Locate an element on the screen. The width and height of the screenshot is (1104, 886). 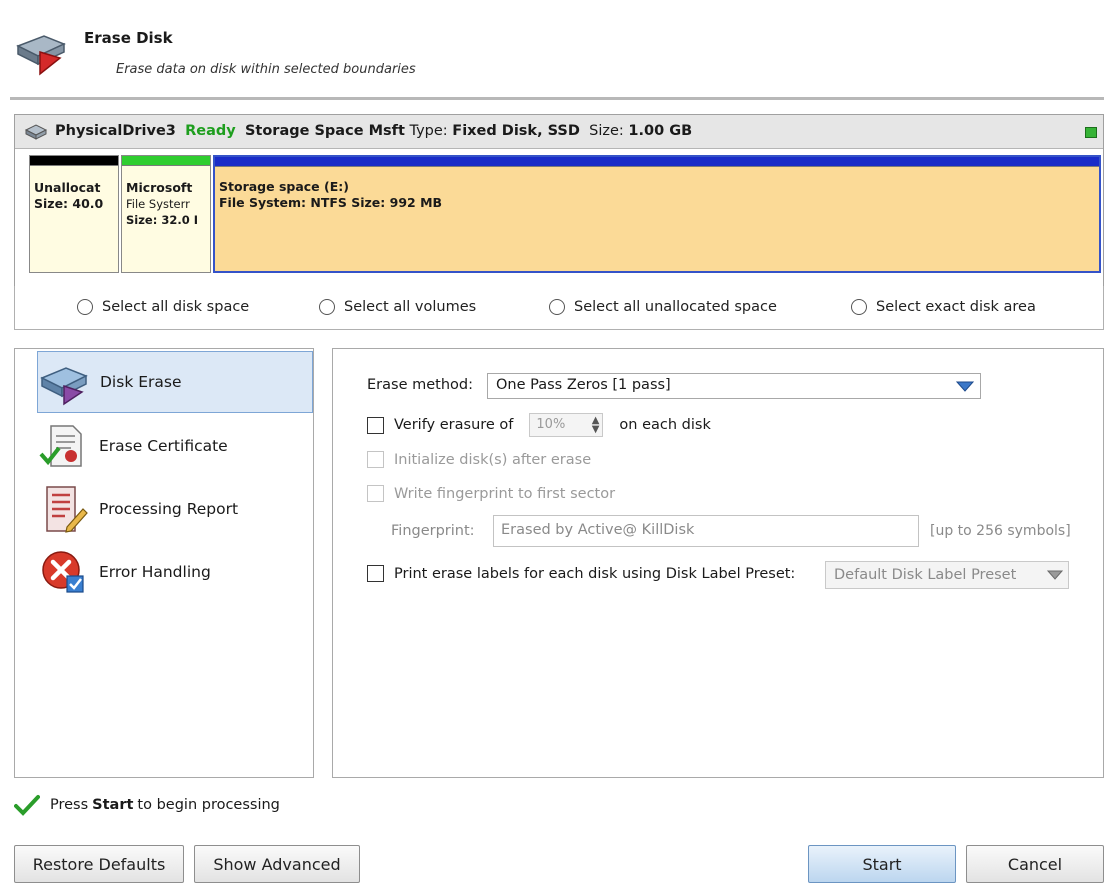
radio-select-exact-area: Select exact disk area is located at coordinates (943, 307).